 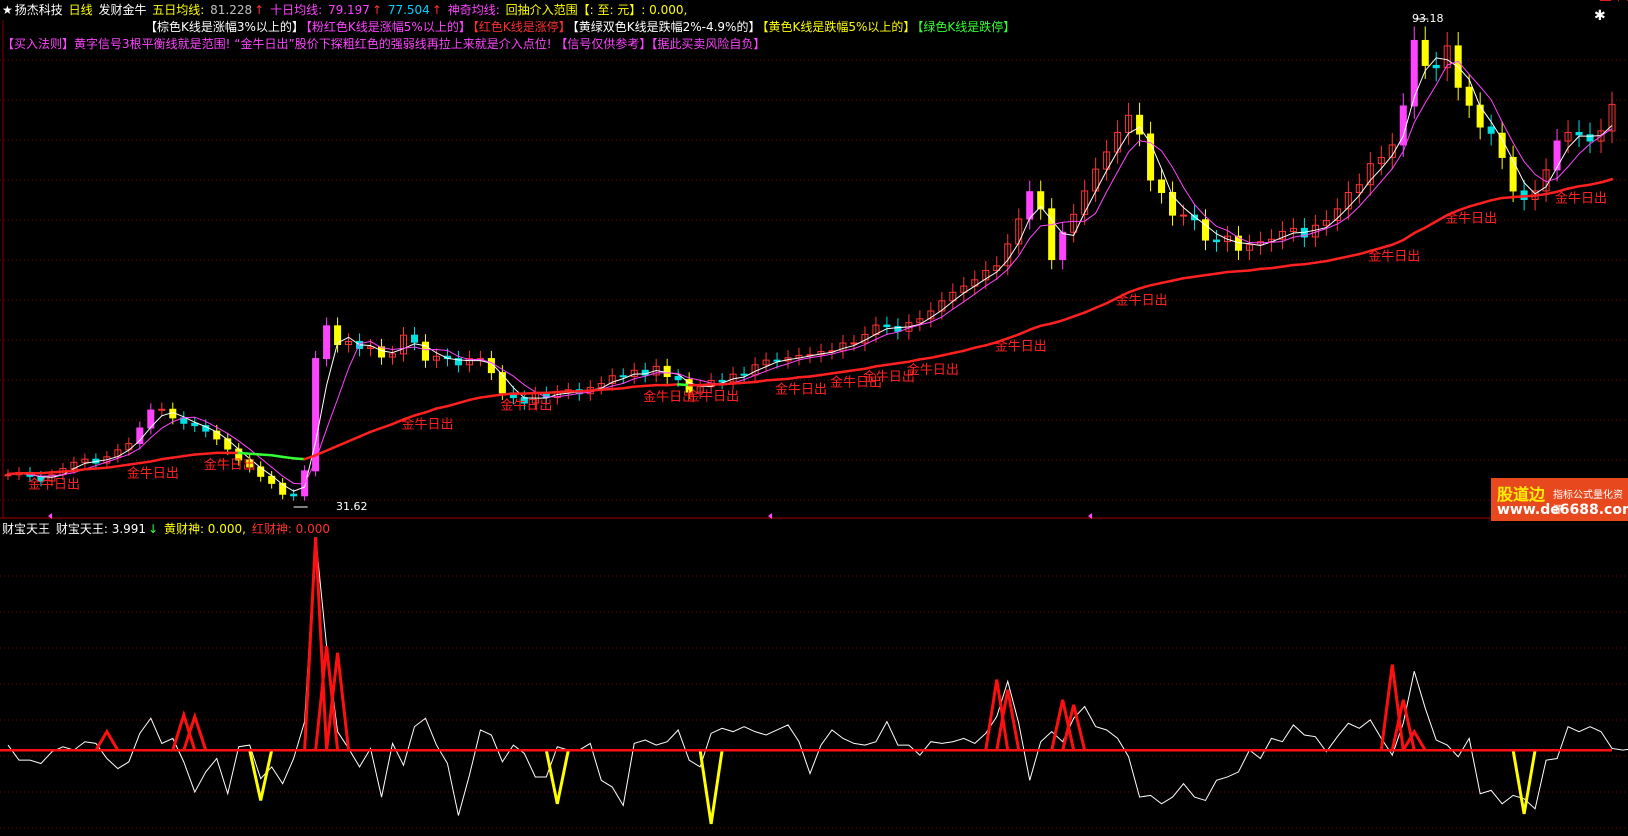 I want to click on yellow-god-dip, so click(x=711, y=787).